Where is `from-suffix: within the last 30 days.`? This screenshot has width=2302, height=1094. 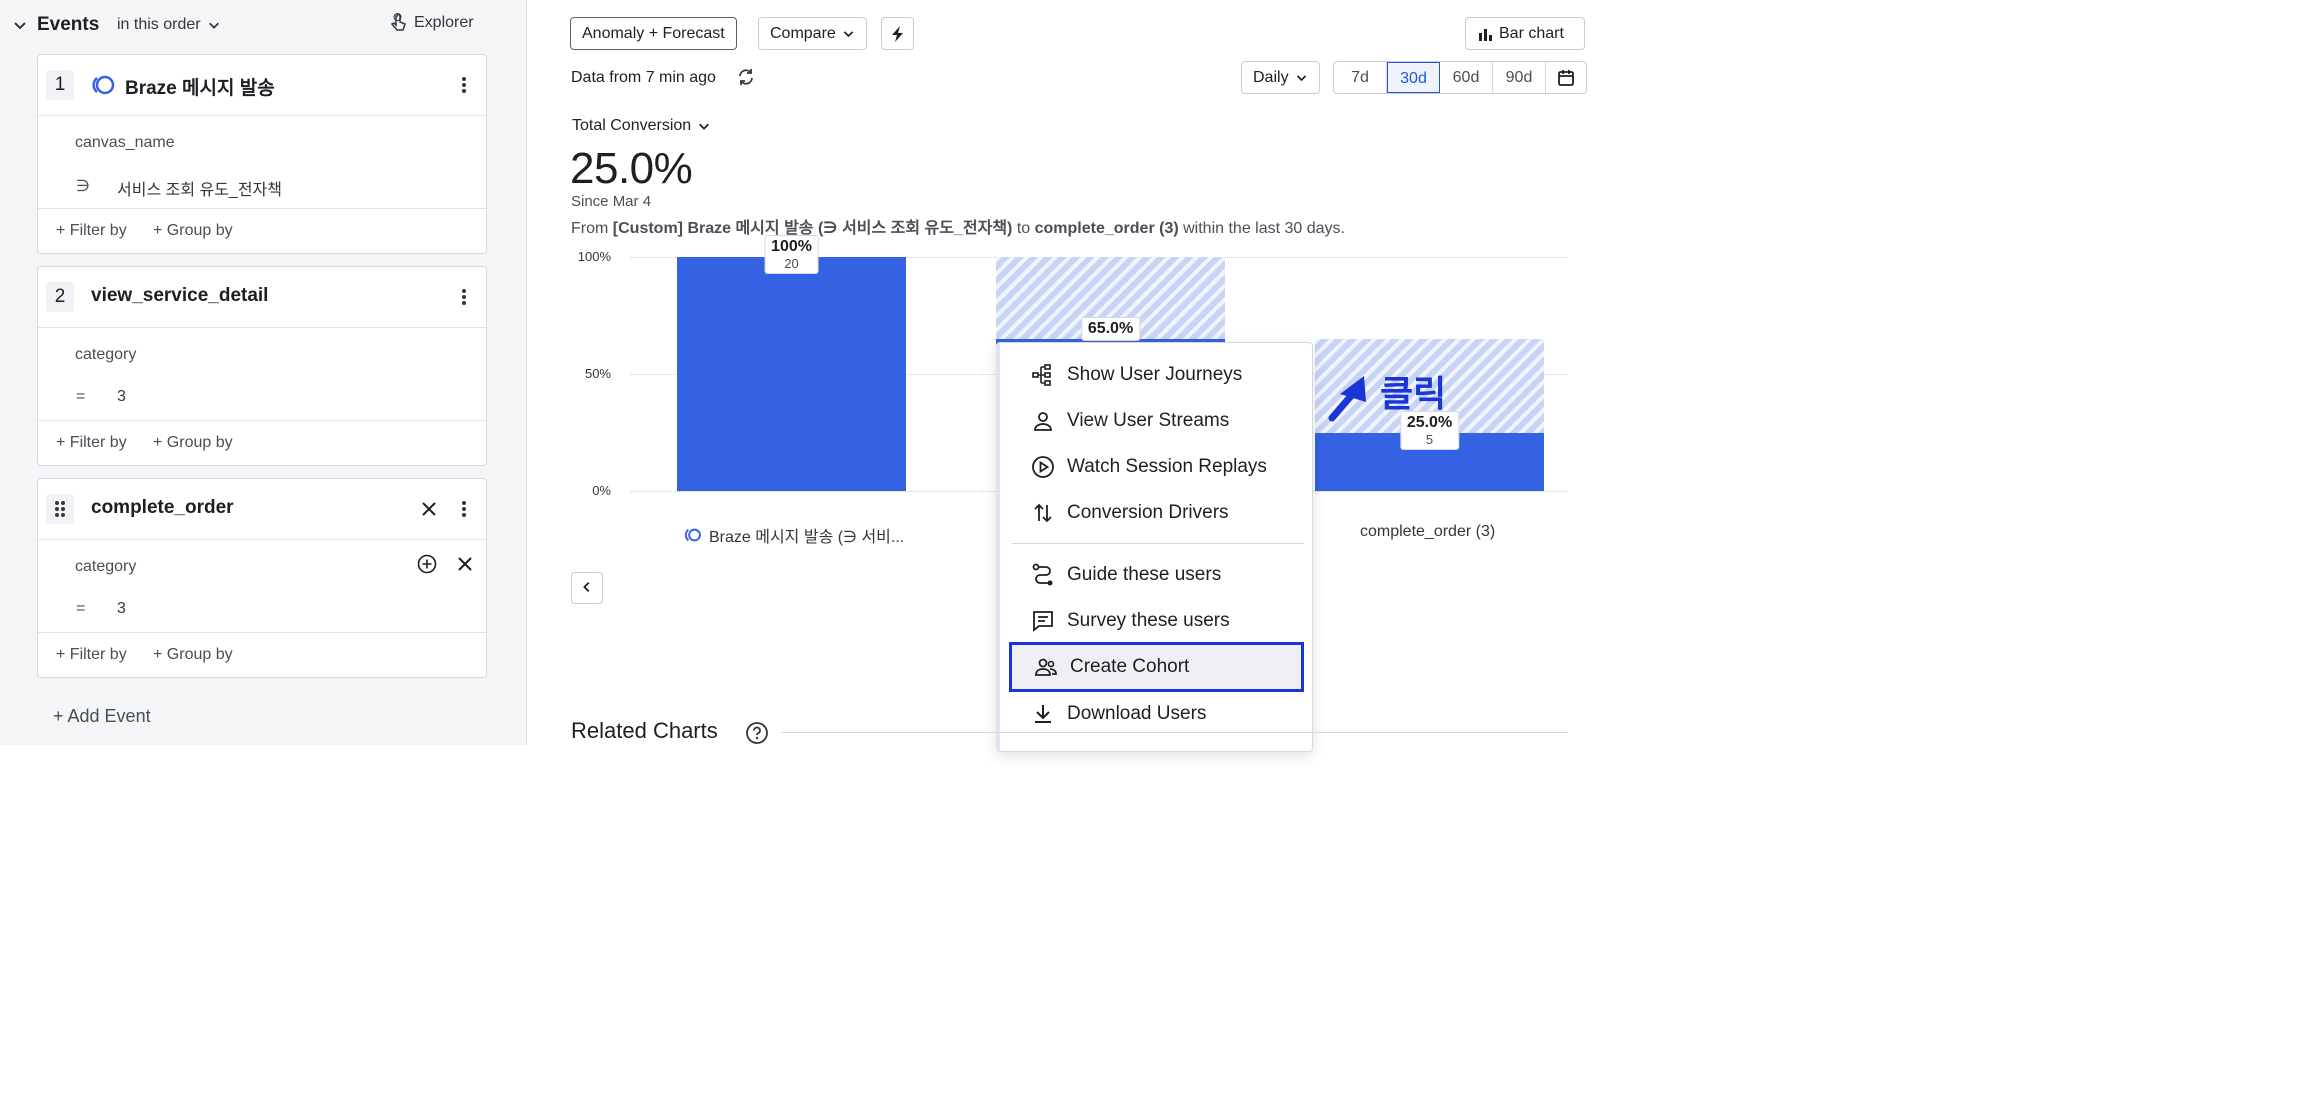 from-suffix: within the last 30 days. is located at coordinates (1261, 228).